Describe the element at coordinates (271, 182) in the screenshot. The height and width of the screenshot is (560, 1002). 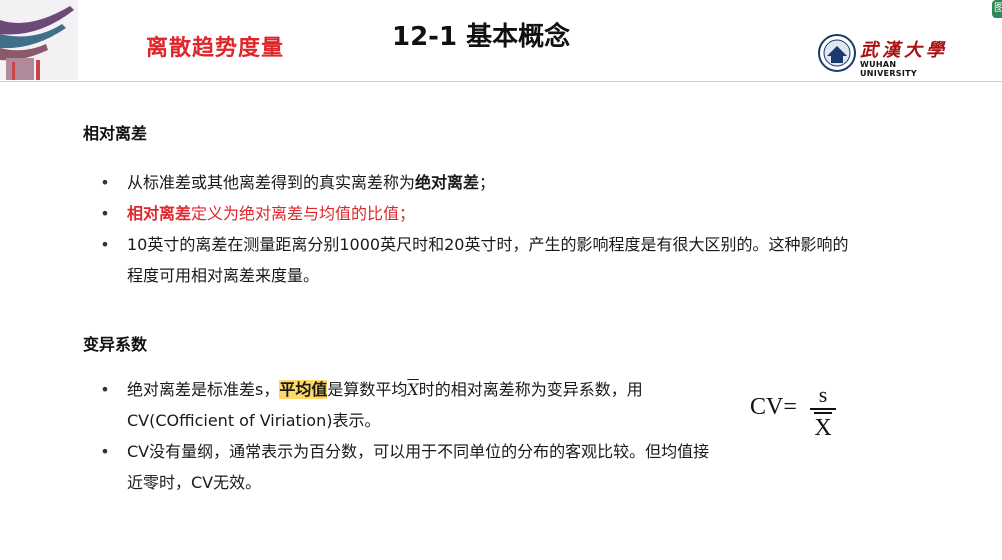
I see `bullet-text: 从标准差或其他离差得到的真实离差称为` at that location.